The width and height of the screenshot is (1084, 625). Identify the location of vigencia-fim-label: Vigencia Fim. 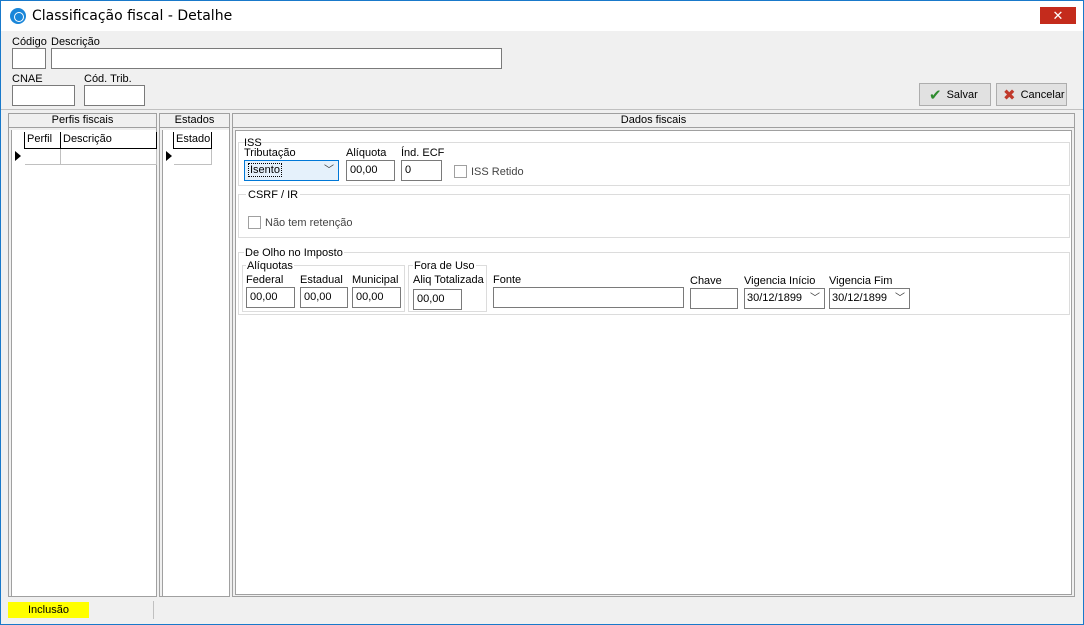
(861, 281).